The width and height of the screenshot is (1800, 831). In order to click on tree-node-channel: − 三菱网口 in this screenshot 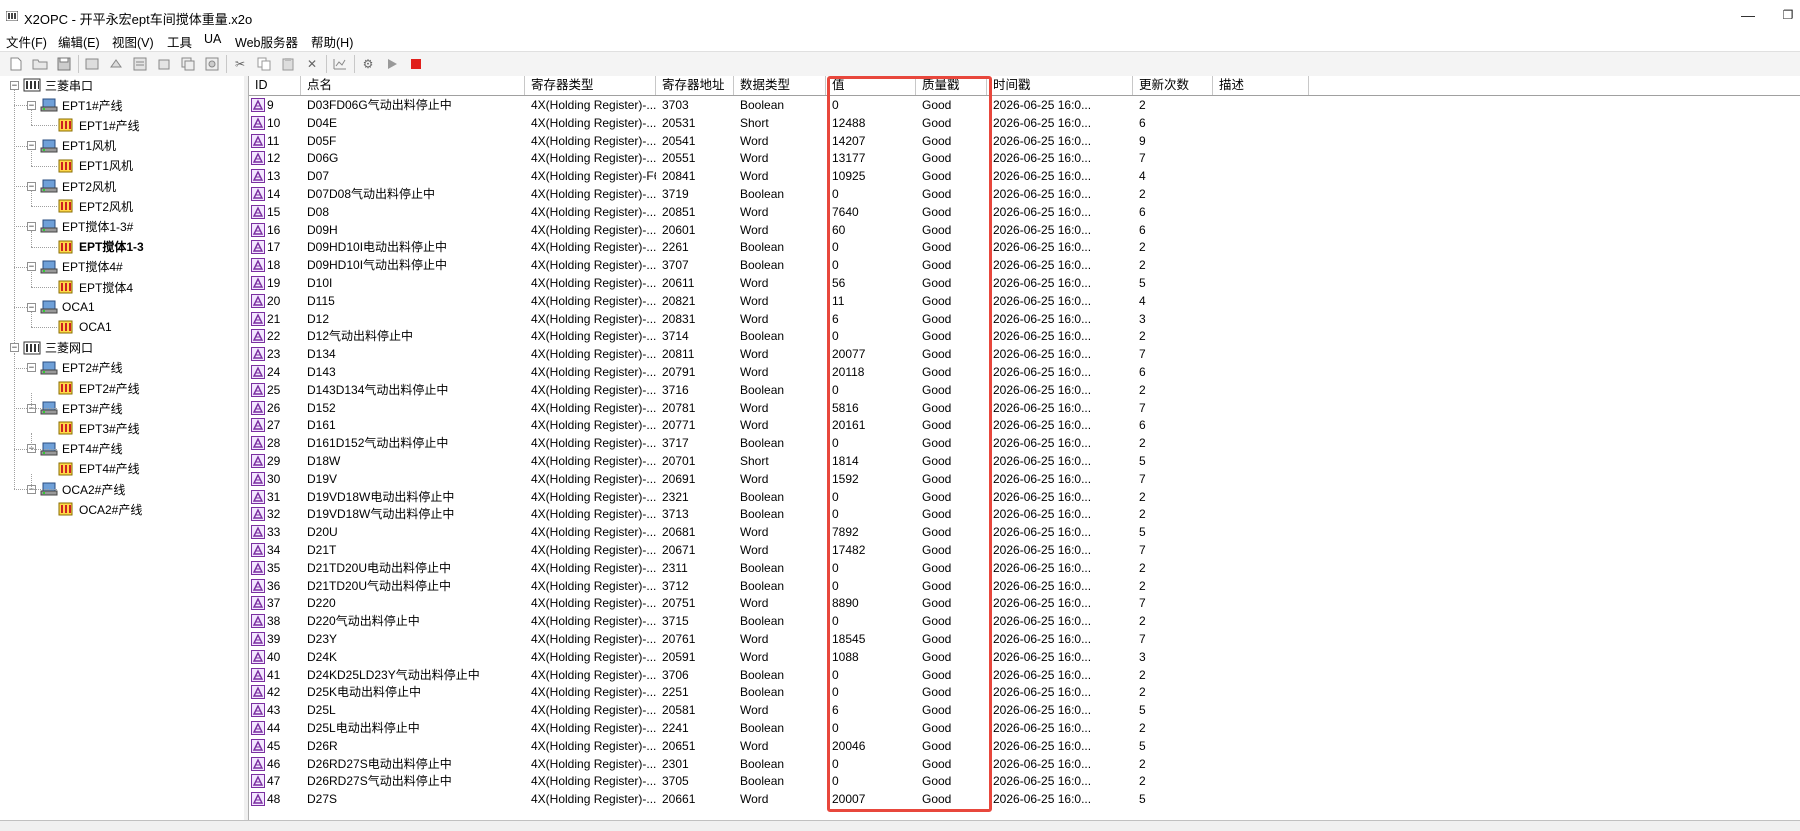, I will do `click(51, 348)`.